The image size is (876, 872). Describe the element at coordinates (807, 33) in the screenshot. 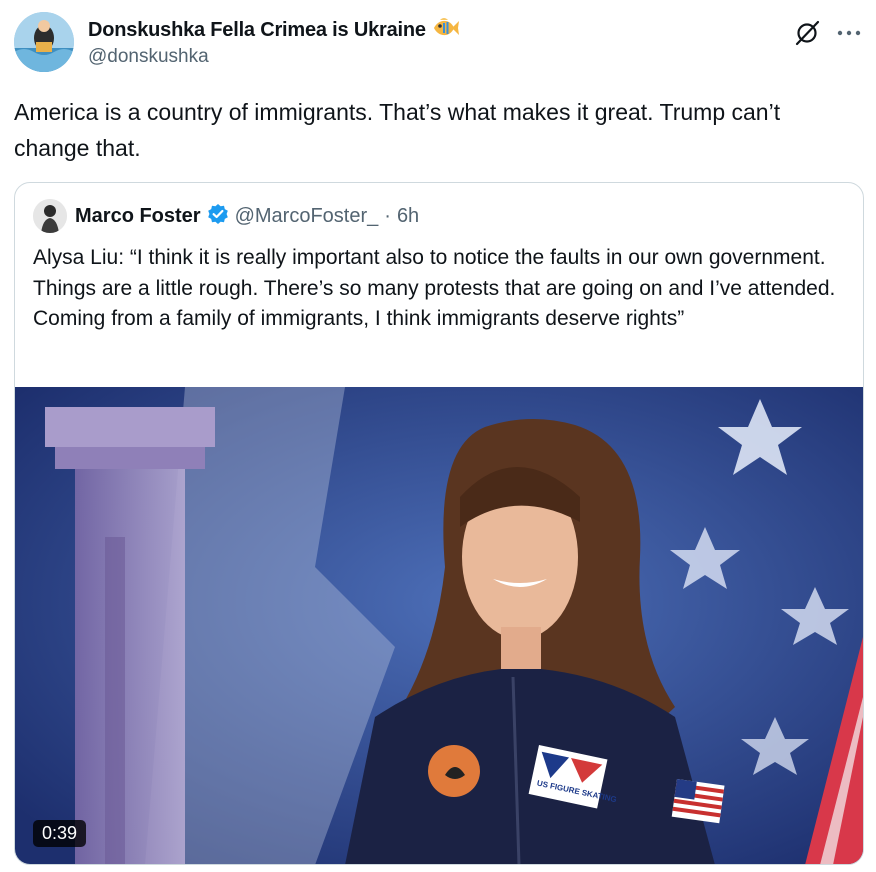

I see `grok-icon` at that location.